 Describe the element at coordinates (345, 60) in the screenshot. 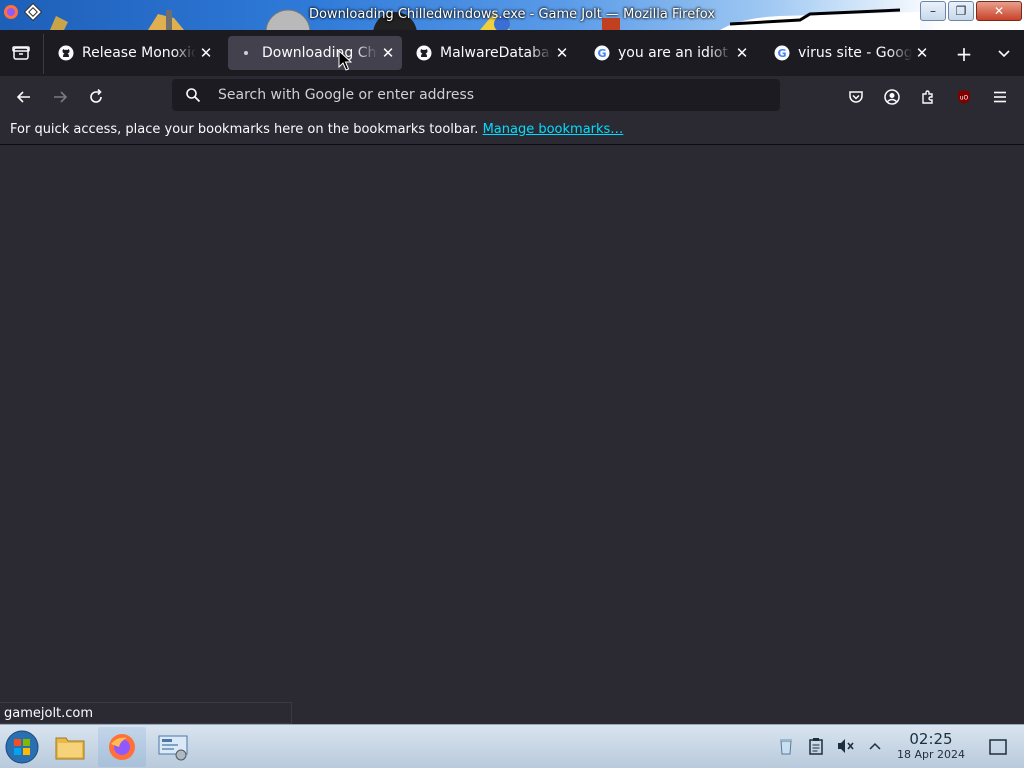

I see `mouse-cursor-icon` at that location.